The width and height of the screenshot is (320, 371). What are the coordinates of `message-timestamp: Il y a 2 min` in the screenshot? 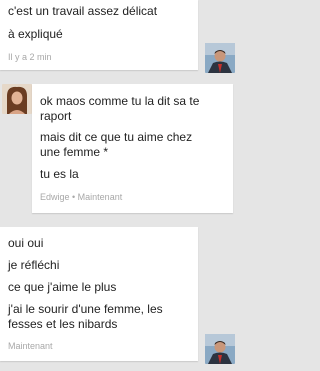 It's located at (30, 57).